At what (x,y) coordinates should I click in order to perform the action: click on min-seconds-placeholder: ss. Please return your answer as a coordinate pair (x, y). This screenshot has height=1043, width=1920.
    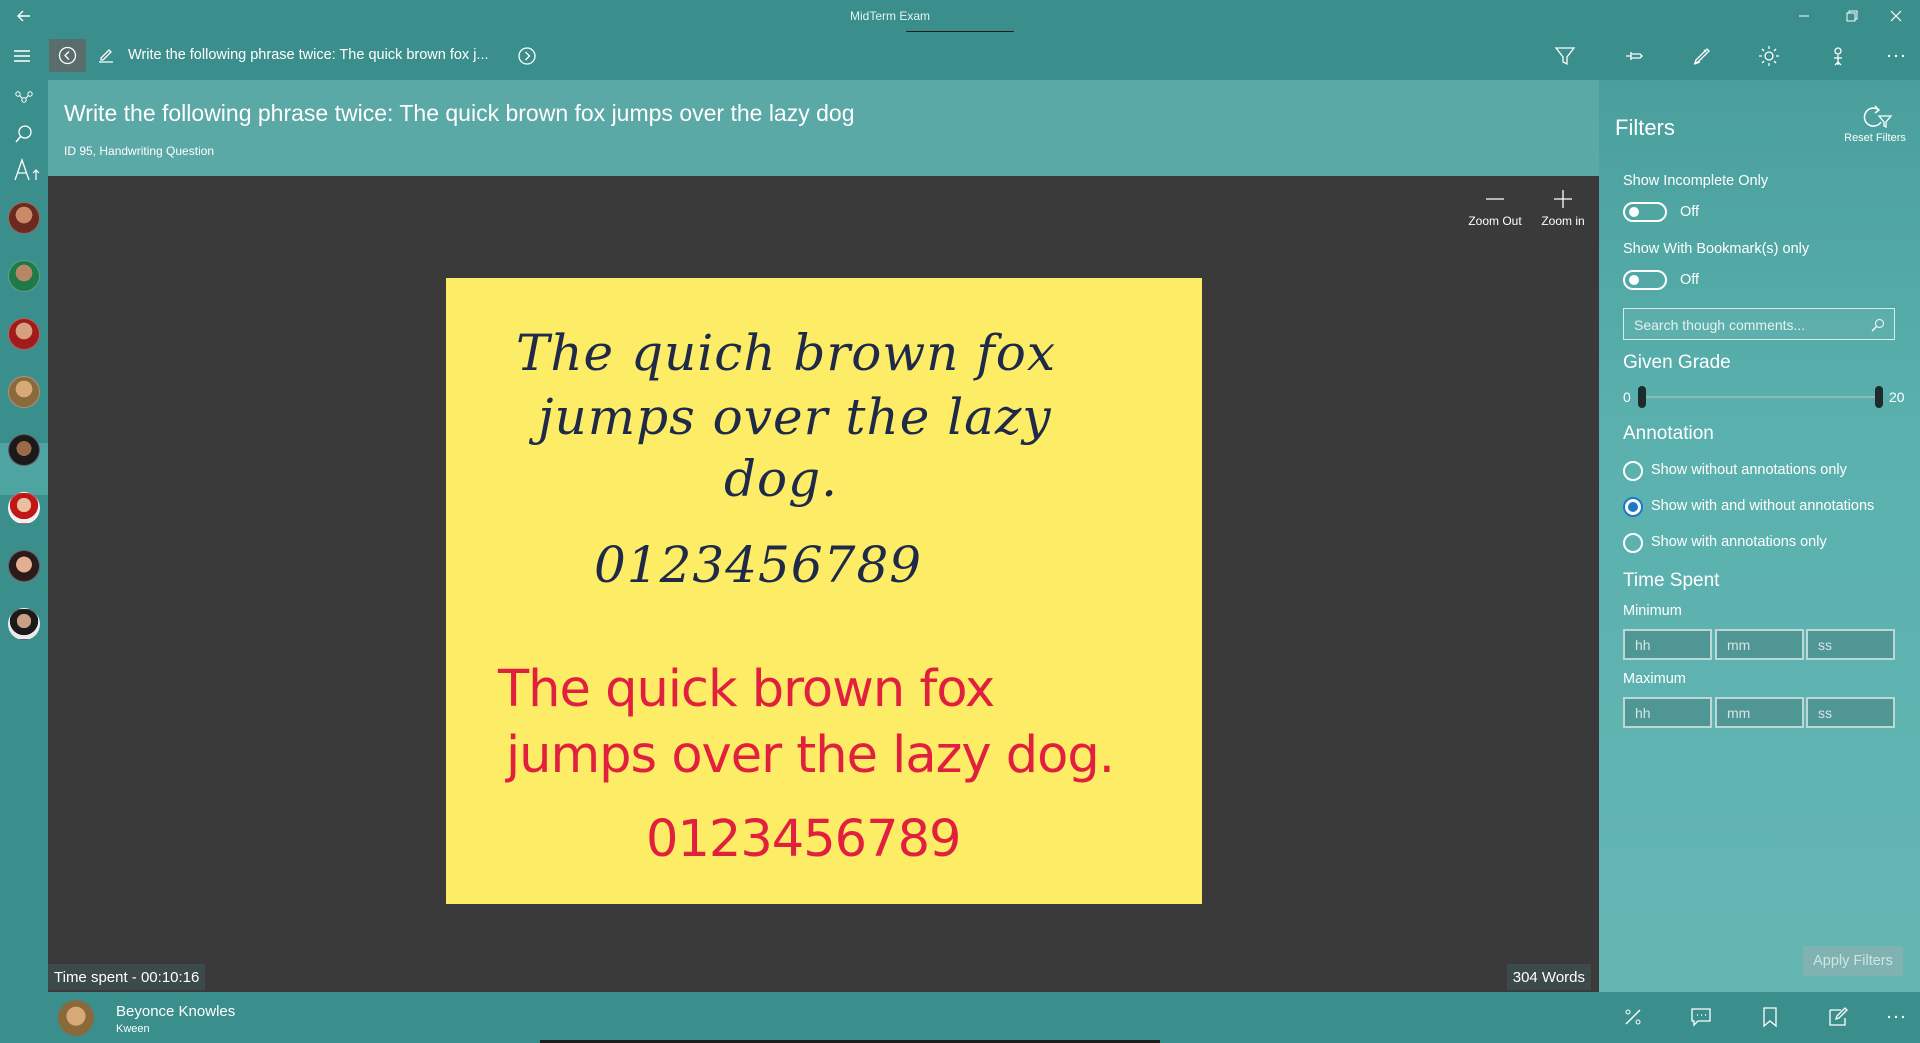
    Looking at the image, I should click on (1825, 645).